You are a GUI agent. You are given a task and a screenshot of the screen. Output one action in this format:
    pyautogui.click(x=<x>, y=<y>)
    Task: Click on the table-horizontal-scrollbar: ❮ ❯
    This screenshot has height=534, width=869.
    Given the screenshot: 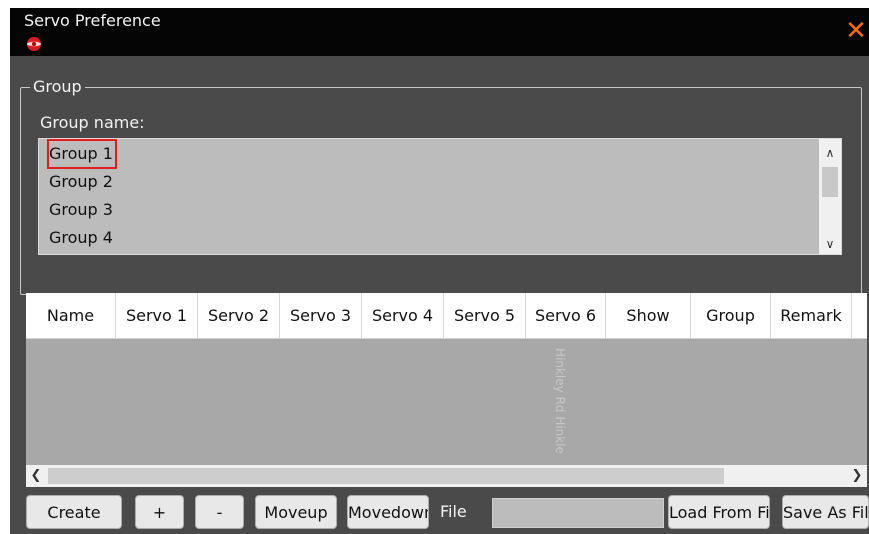 What is the action you would take?
    pyautogui.click(x=446, y=476)
    